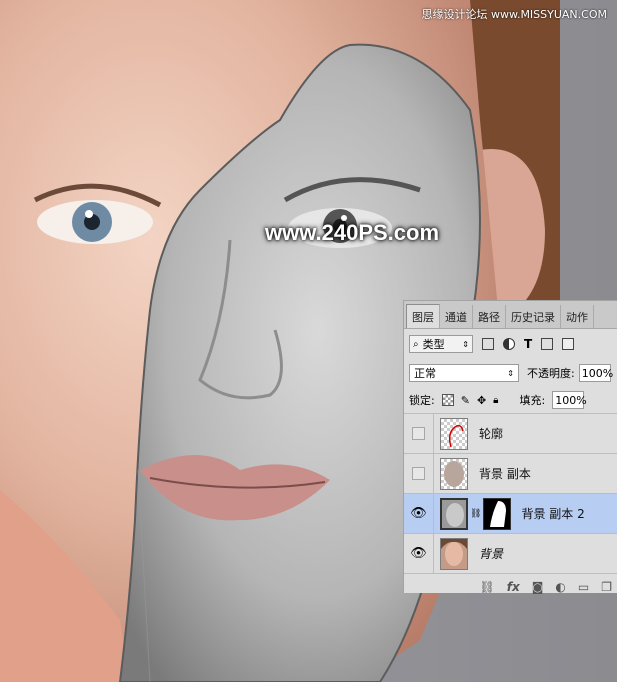 The width and height of the screenshot is (617, 682). Describe the element at coordinates (583, 587) in the screenshot. I see `new-group-icon: ▭` at that location.